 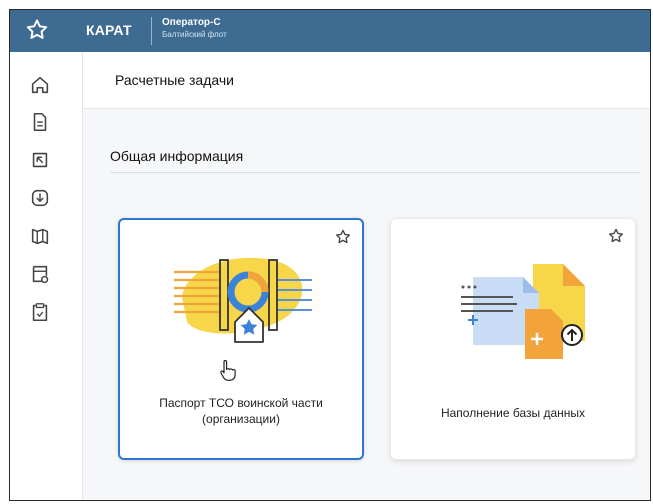 What do you see at coordinates (366, 80) in the screenshot?
I see `page-header: Расчетные задачи` at bounding box center [366, 80].